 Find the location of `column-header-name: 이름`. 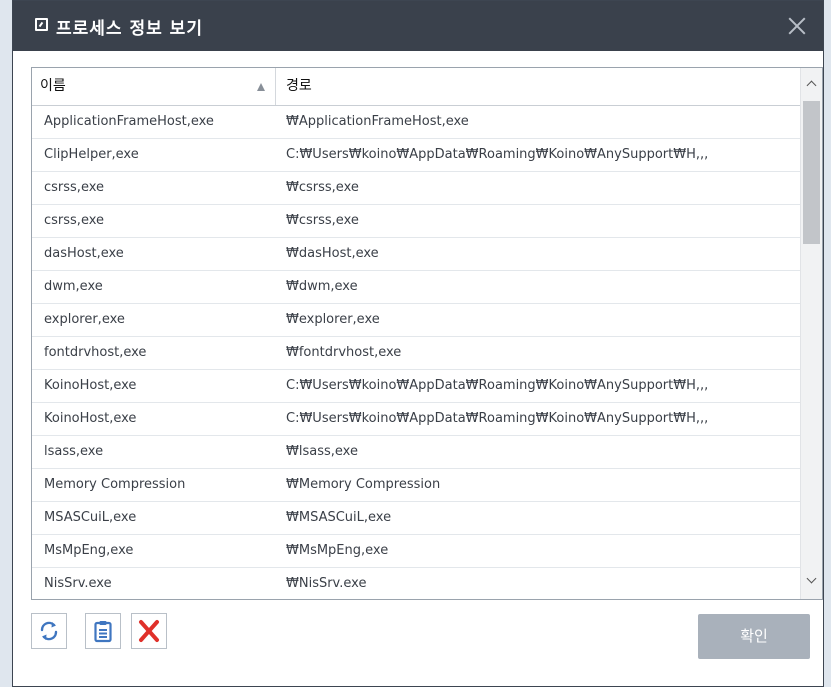

column-header-name: 이름 is located at coordinates (158, 86).